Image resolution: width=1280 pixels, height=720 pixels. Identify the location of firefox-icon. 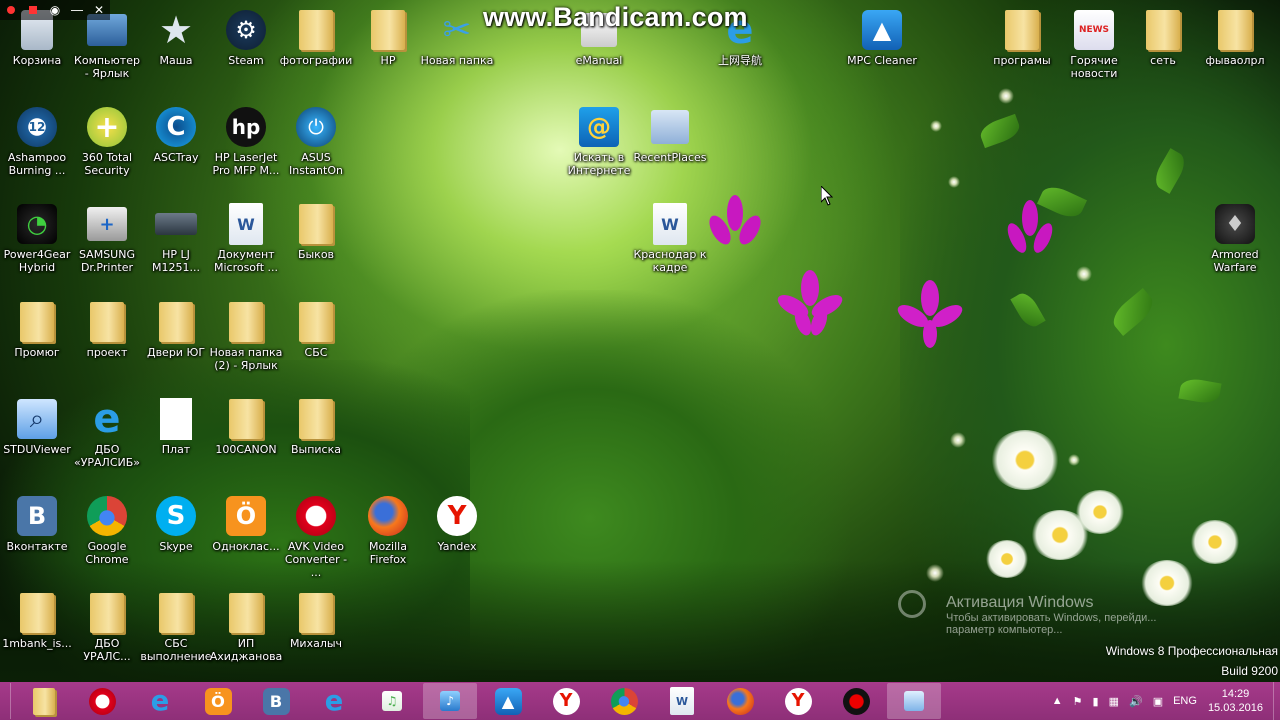
(740, 701).